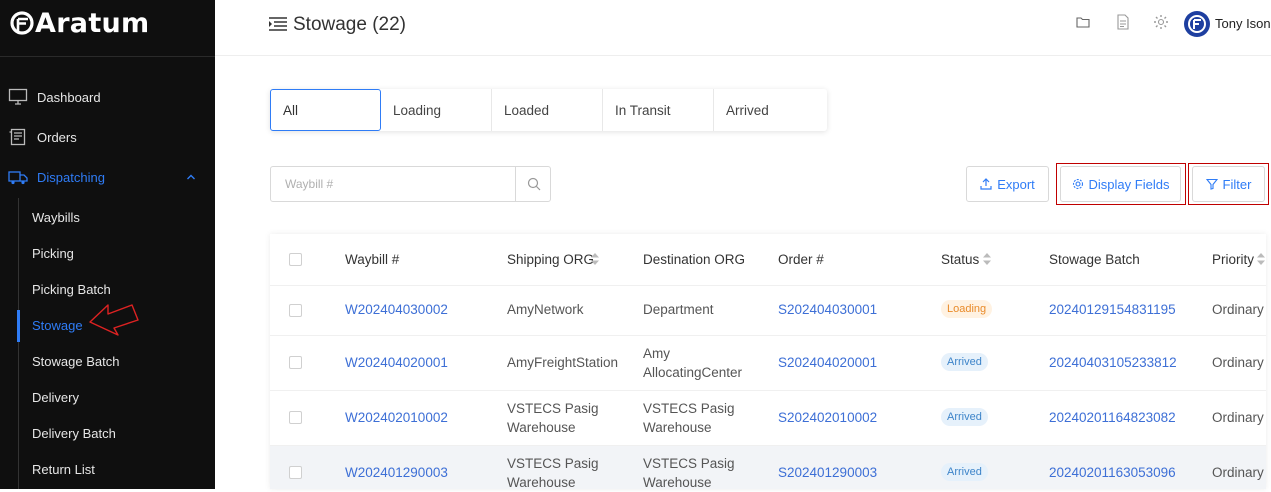 The width and height of the screenshot is (1271, 492). I want to click on waybill-search-input, so click(393, 184).